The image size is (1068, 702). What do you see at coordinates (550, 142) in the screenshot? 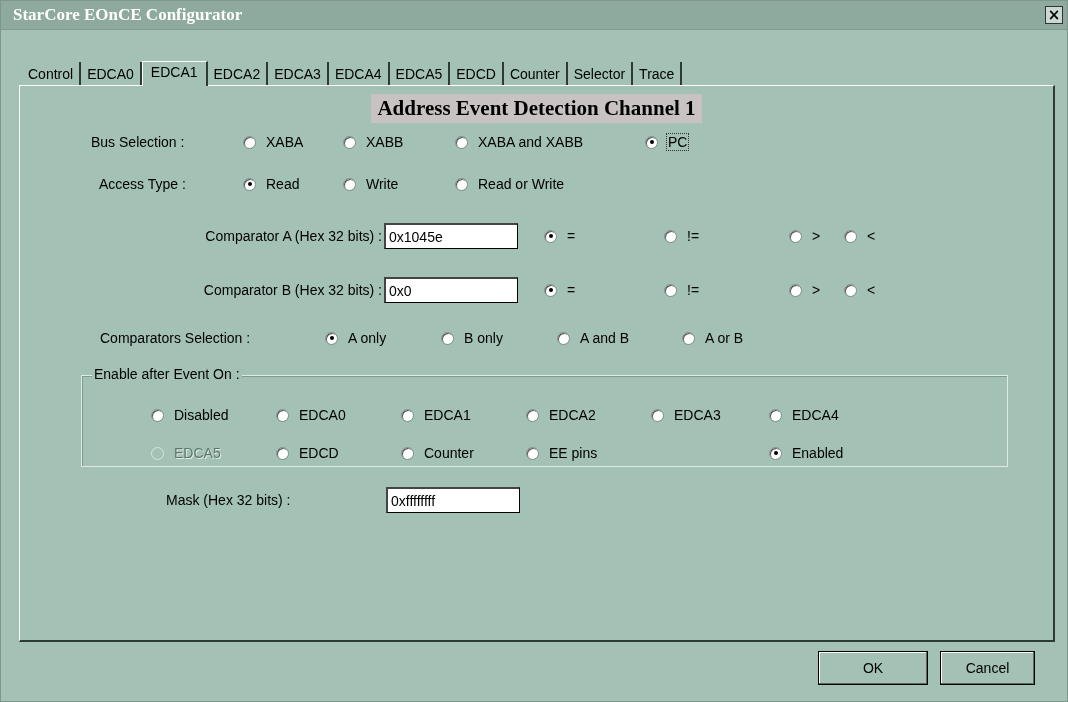
I see `radio-option: XABA and XABB` at bounding box center [550, 142].